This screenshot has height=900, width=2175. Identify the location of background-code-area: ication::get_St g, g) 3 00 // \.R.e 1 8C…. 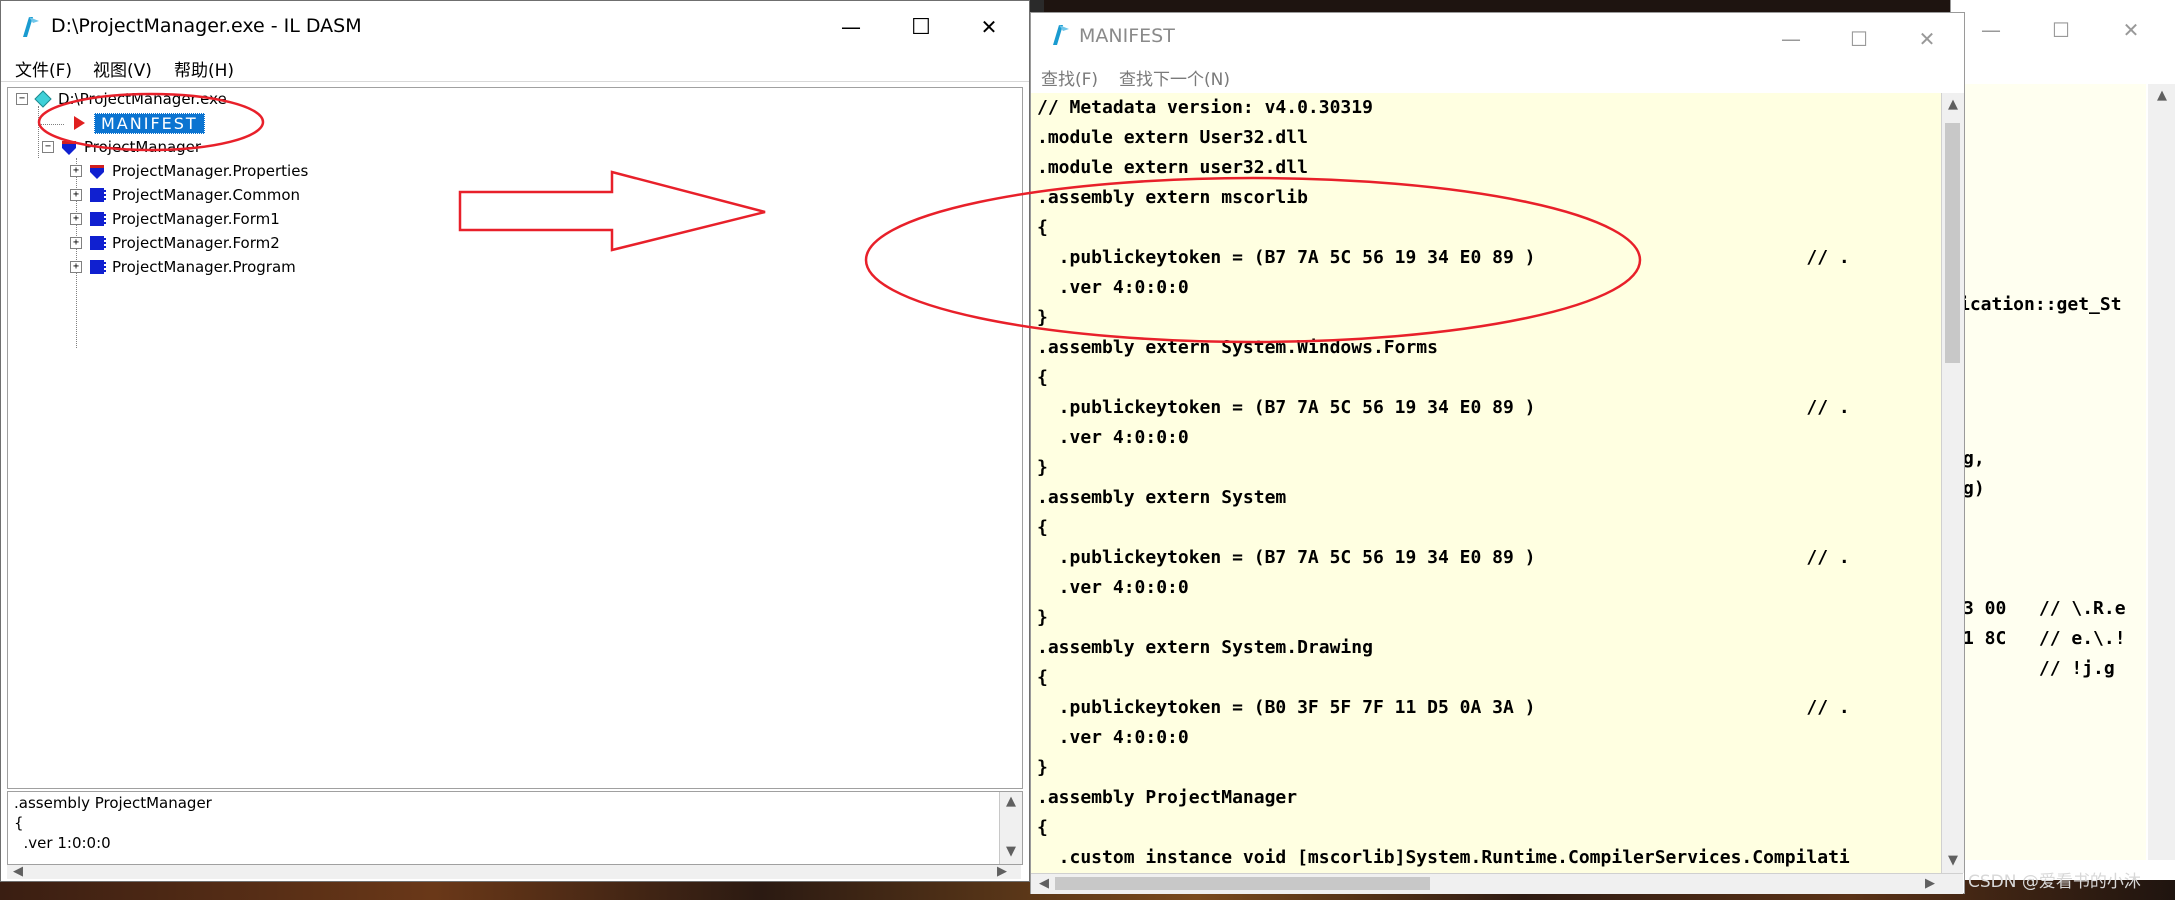
(2048, 472).